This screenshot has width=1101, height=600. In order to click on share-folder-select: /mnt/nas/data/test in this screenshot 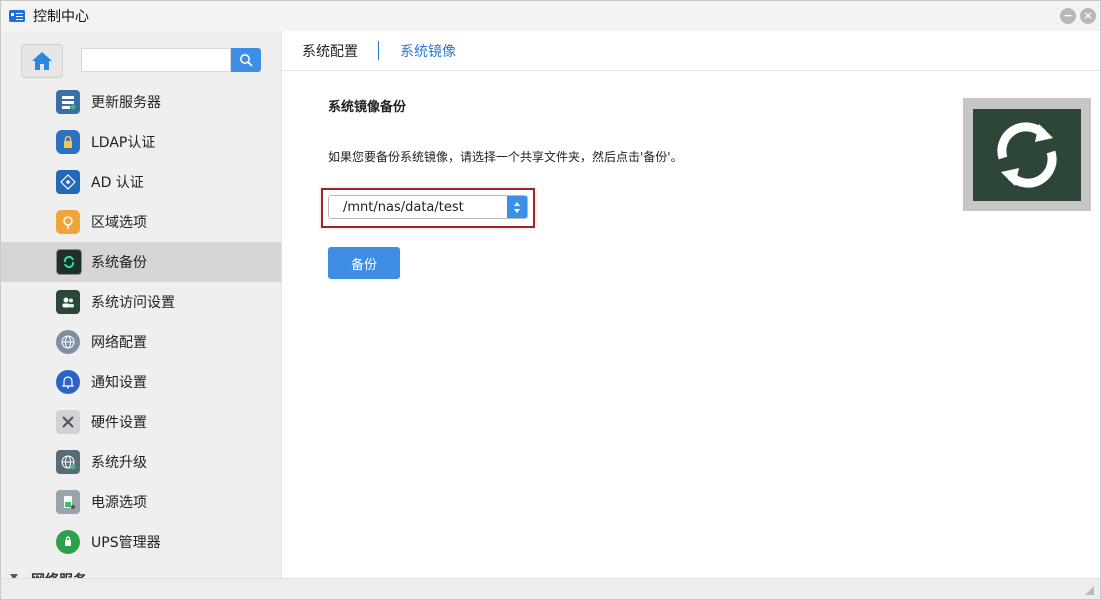, I will do `click(428, 207)`.